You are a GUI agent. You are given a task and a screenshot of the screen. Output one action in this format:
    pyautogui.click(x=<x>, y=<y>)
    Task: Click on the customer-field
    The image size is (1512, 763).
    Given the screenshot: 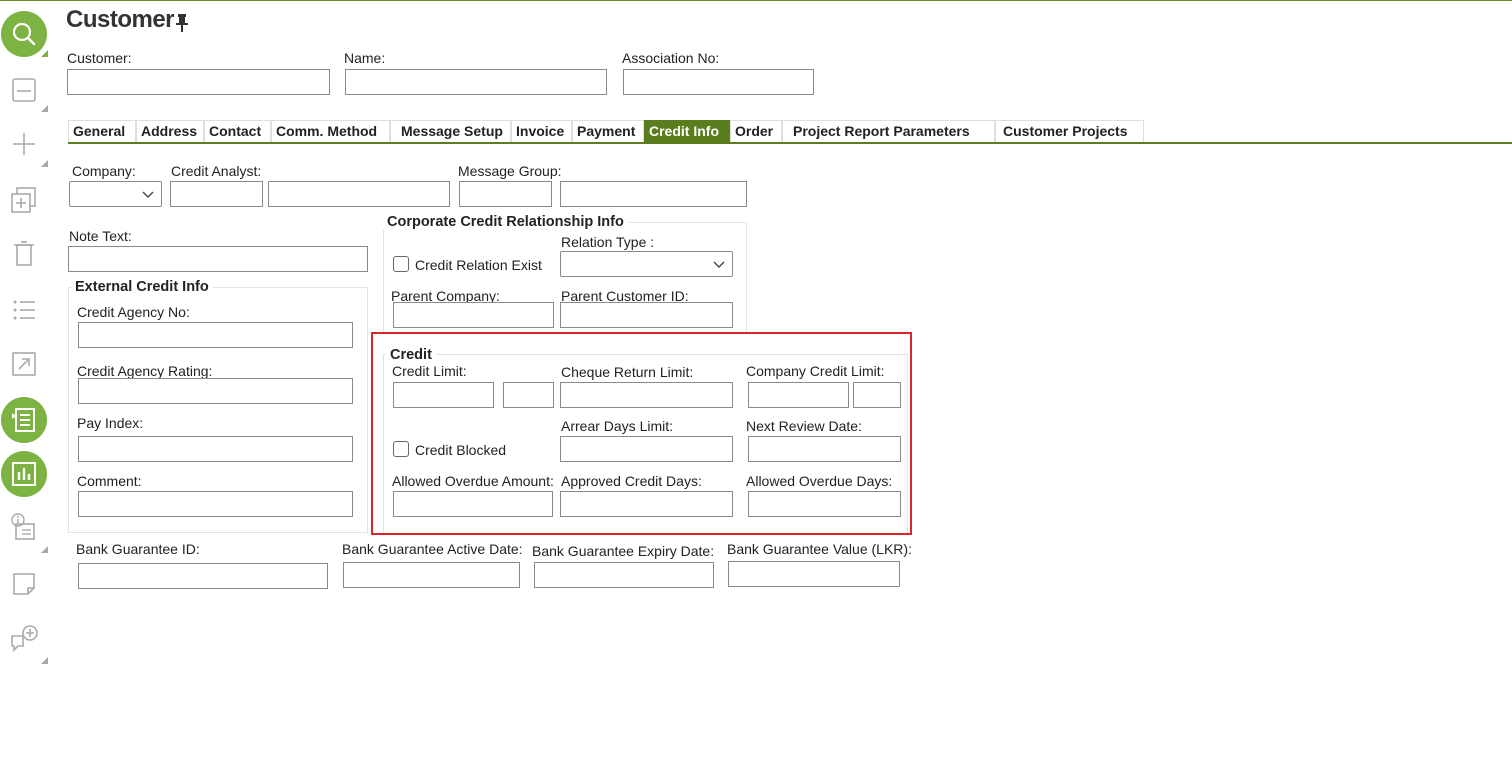 What is the action you would take?
    pyautogui.click(x=198, y=82)
    